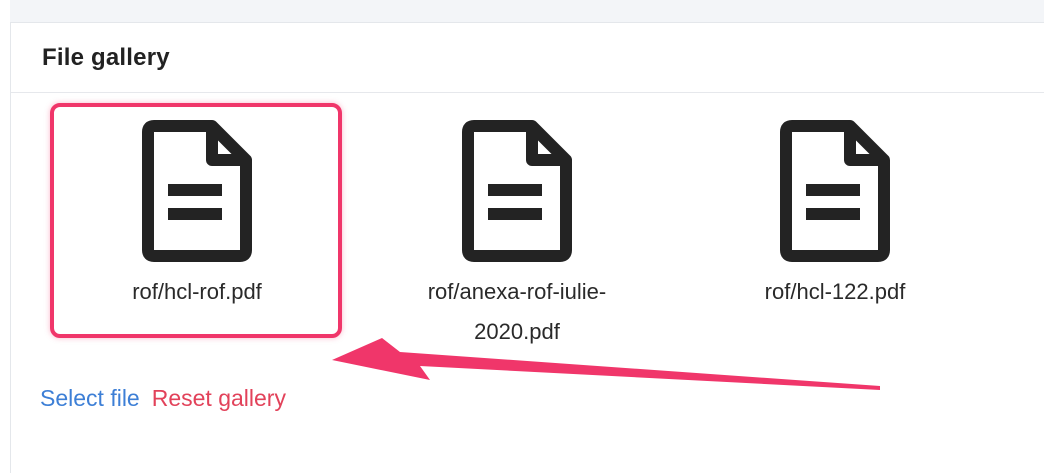 This screenshot has width=1044, height=473. I want to click on gallery-actions: Select file Reset gallery, so click(163, 398).